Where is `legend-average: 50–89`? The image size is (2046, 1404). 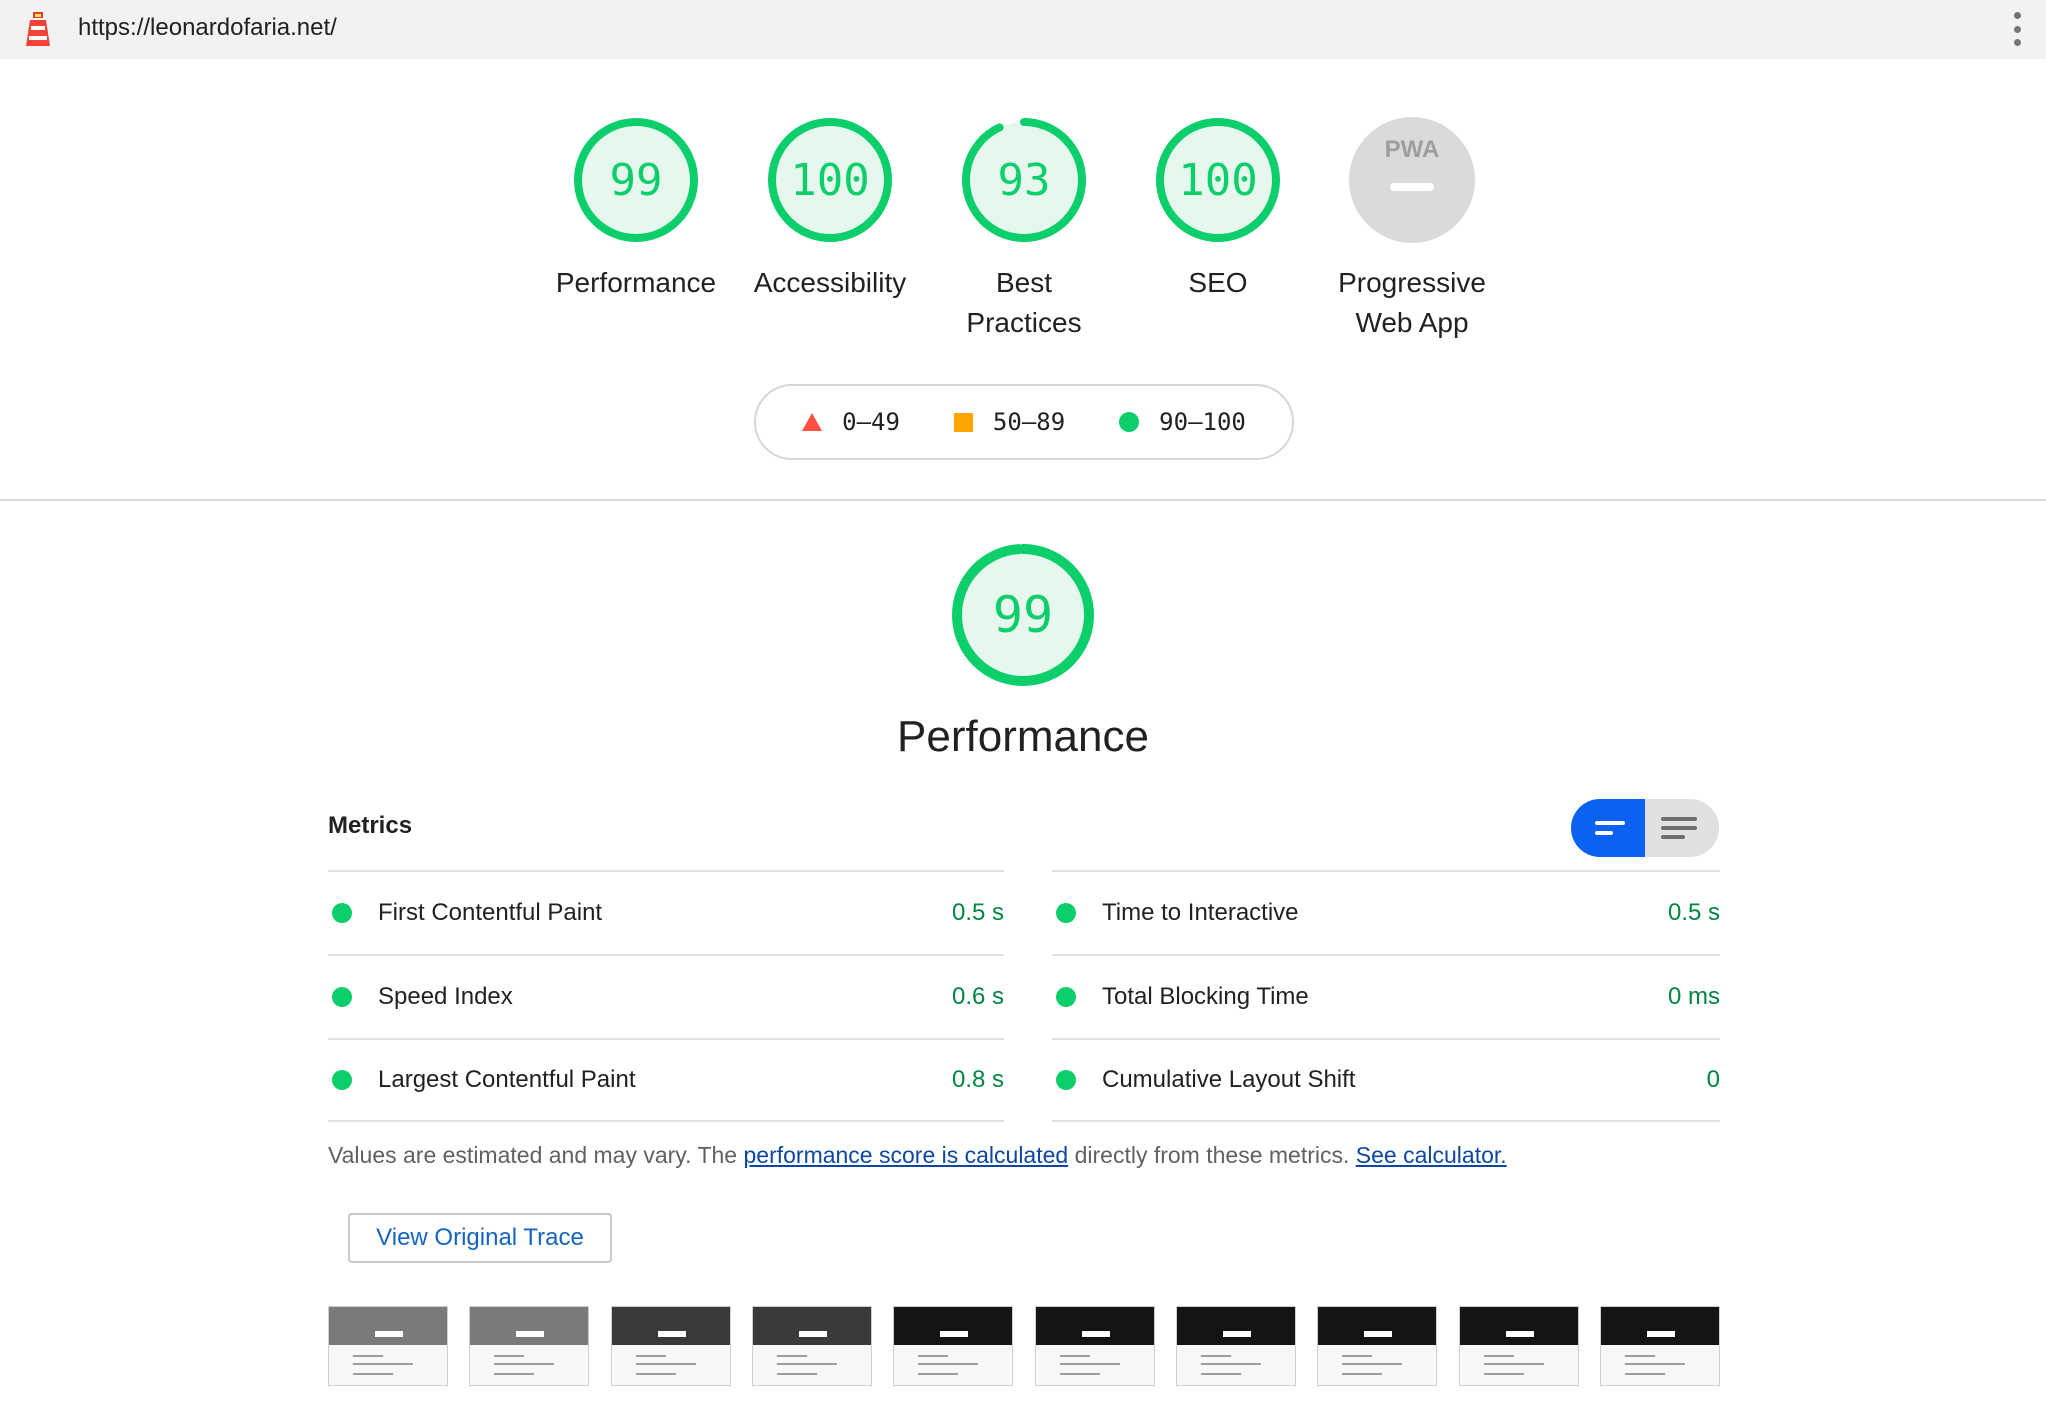
legend-average: 50–89 is located at coordinates (1009, 422).